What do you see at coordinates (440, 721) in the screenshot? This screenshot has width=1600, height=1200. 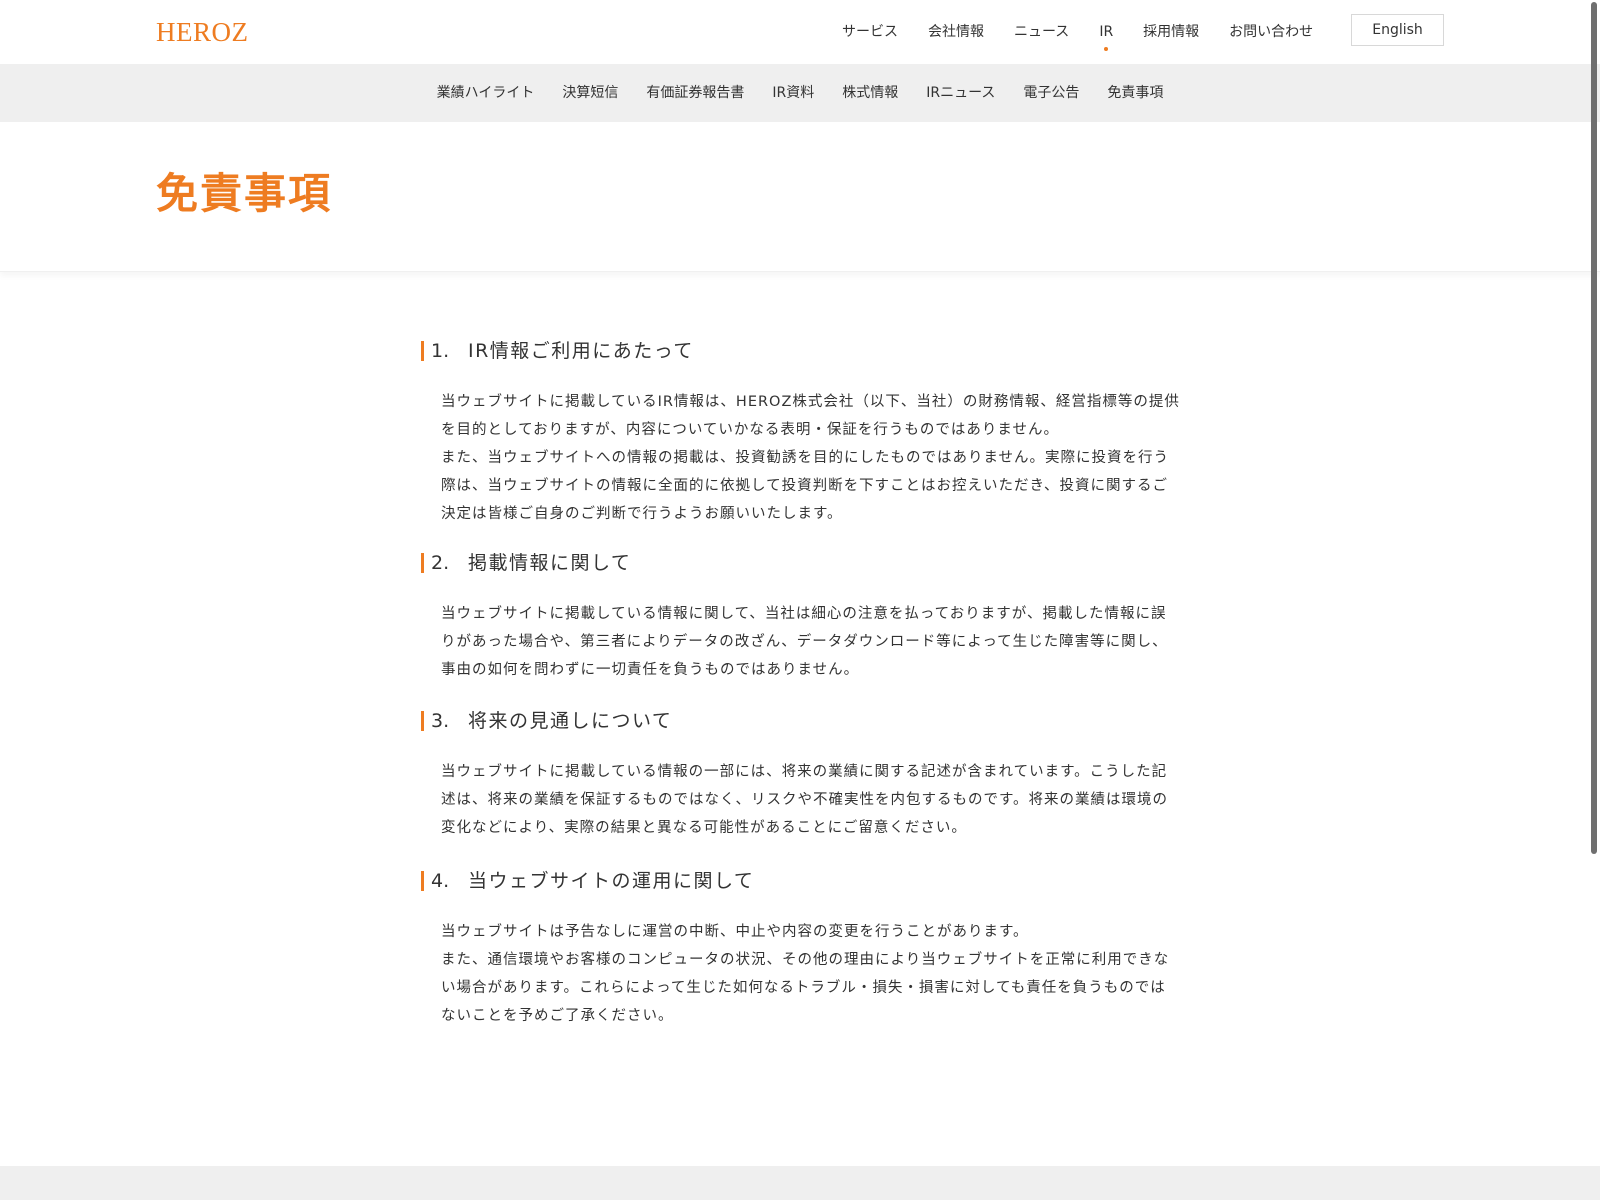 I see `section-number: 3.` at bounding box center [440, 721].